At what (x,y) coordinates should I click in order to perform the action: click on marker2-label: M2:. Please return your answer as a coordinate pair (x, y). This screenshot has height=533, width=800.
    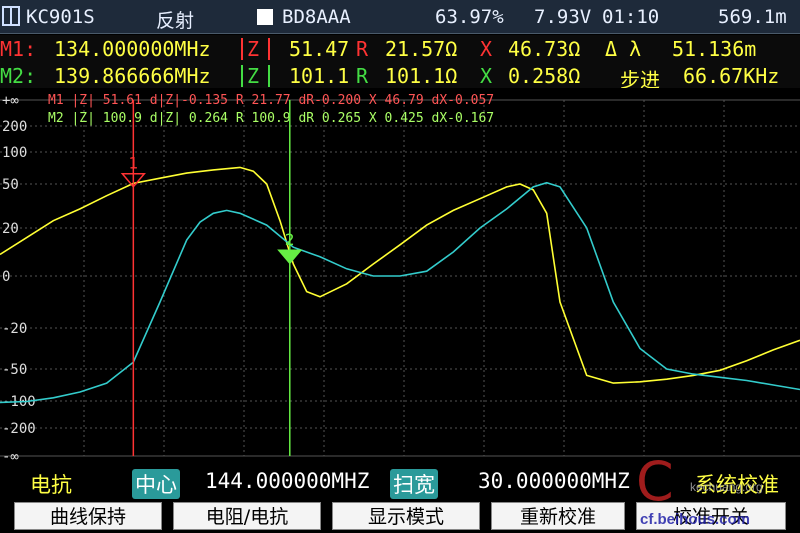
    Looking at the image, I should click on (18, 76).